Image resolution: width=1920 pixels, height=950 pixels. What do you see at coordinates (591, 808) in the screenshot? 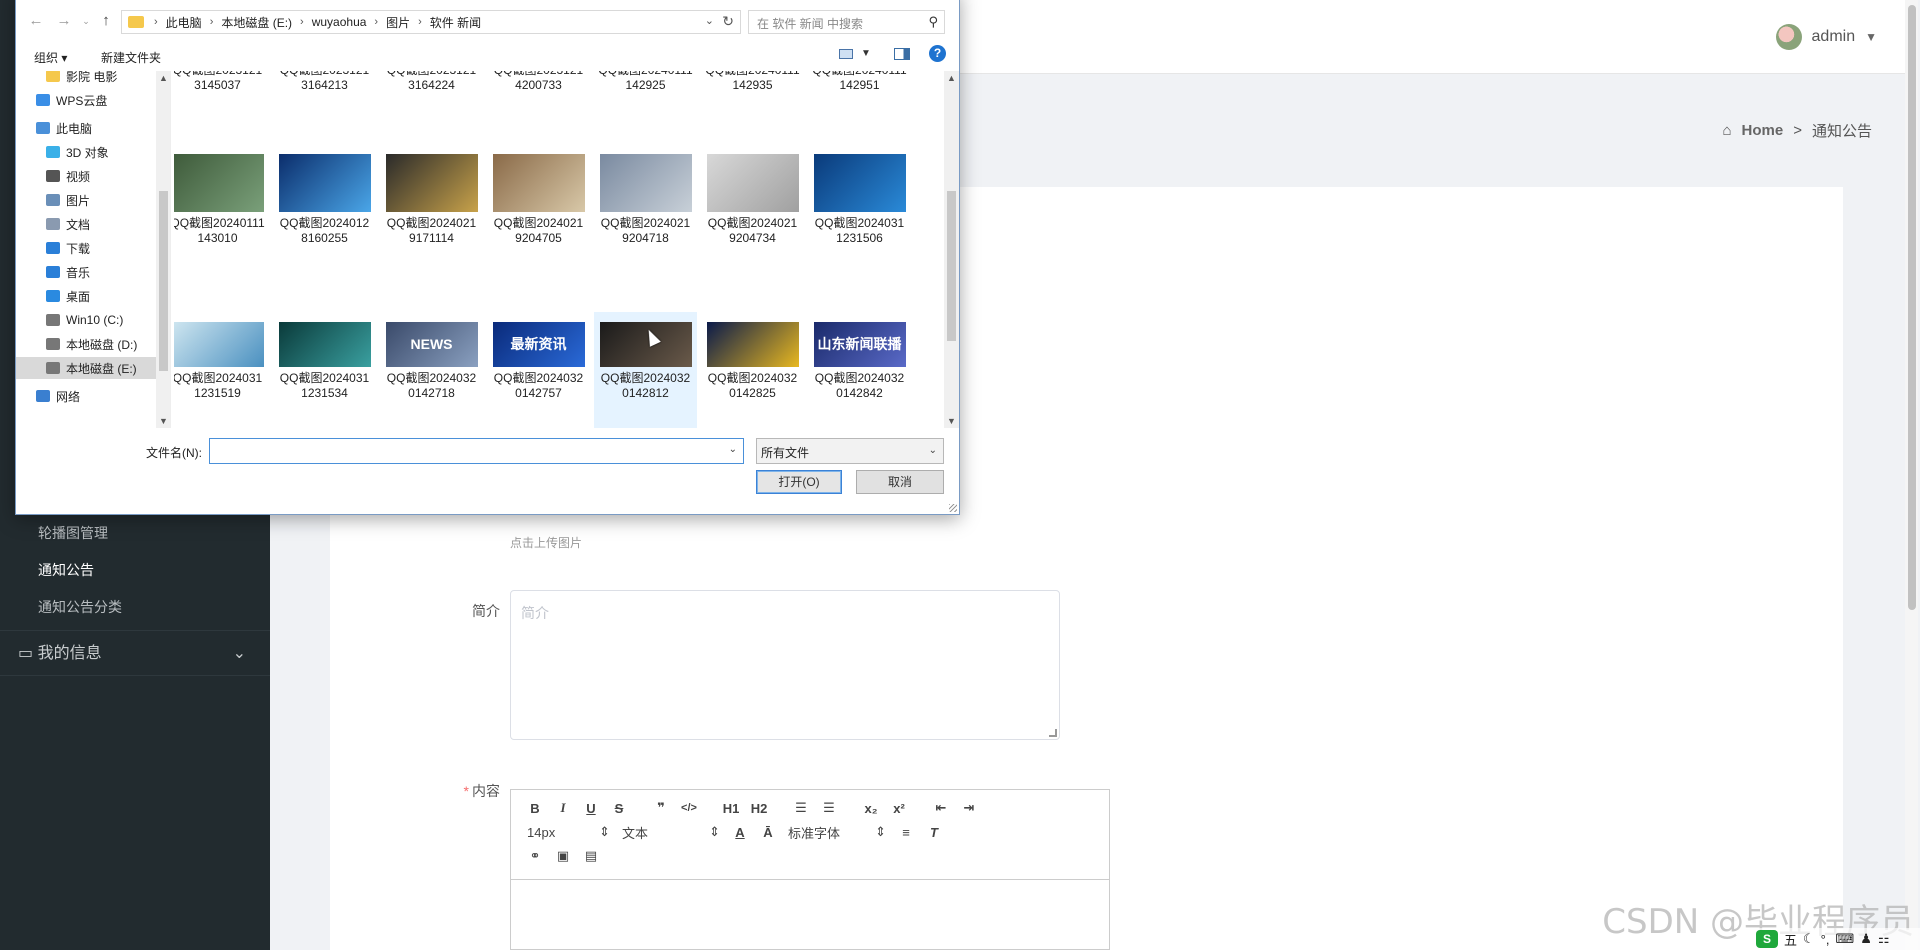
I see `underline-button: U` at bounding box center [591, 808].